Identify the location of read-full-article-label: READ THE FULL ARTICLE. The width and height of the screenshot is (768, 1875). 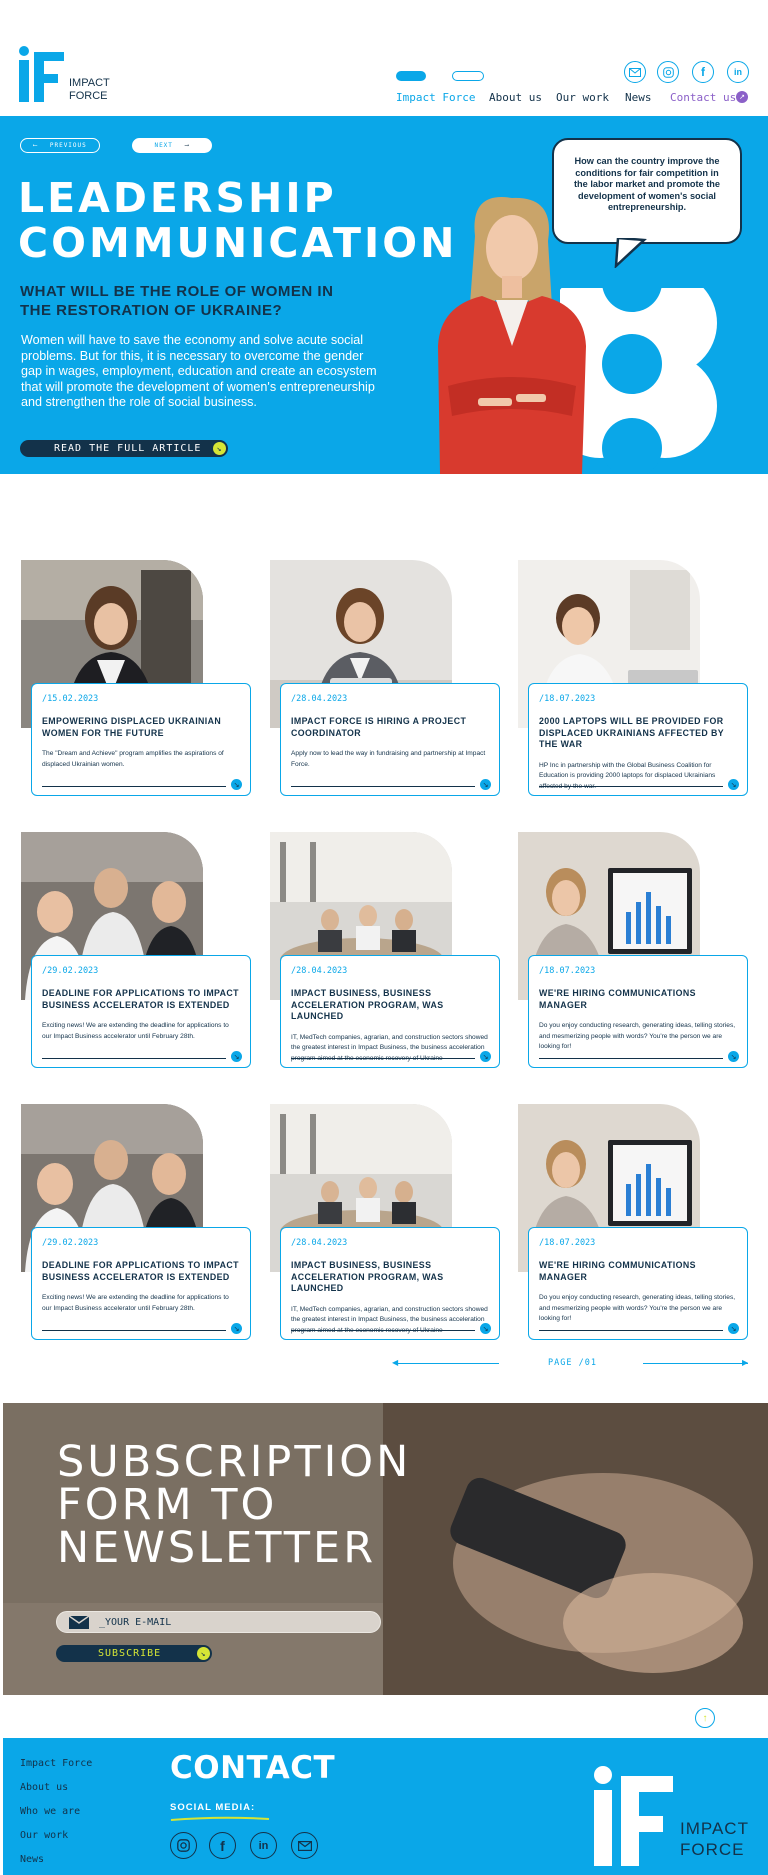
(128, 448).